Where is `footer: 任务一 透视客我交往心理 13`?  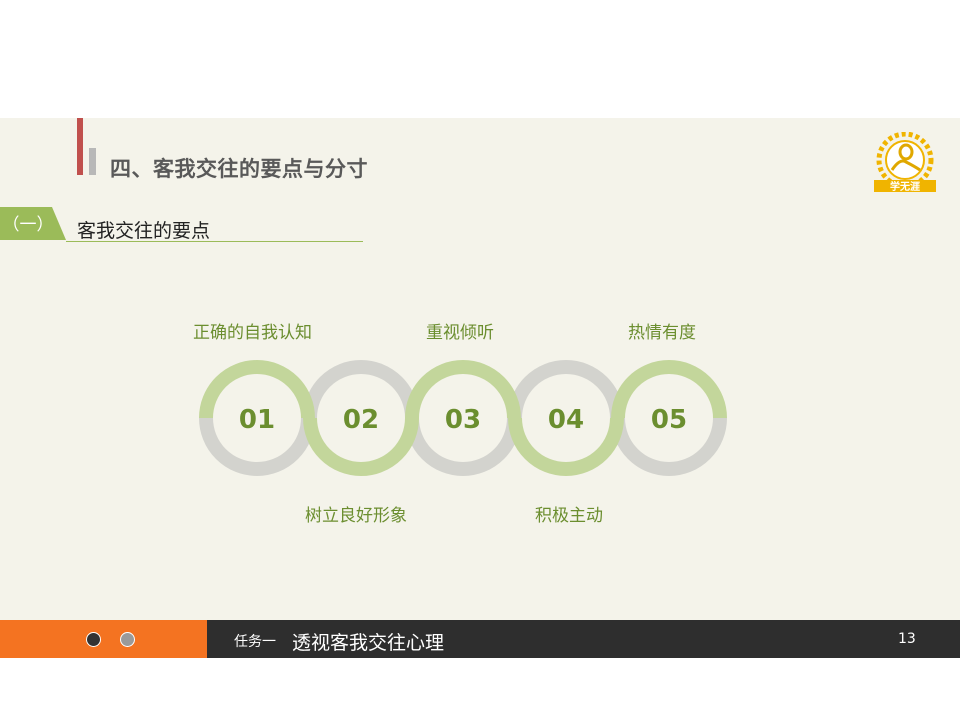 footer: 任务一 透视客我交往心理 13 is located at coordinates (480, 639).